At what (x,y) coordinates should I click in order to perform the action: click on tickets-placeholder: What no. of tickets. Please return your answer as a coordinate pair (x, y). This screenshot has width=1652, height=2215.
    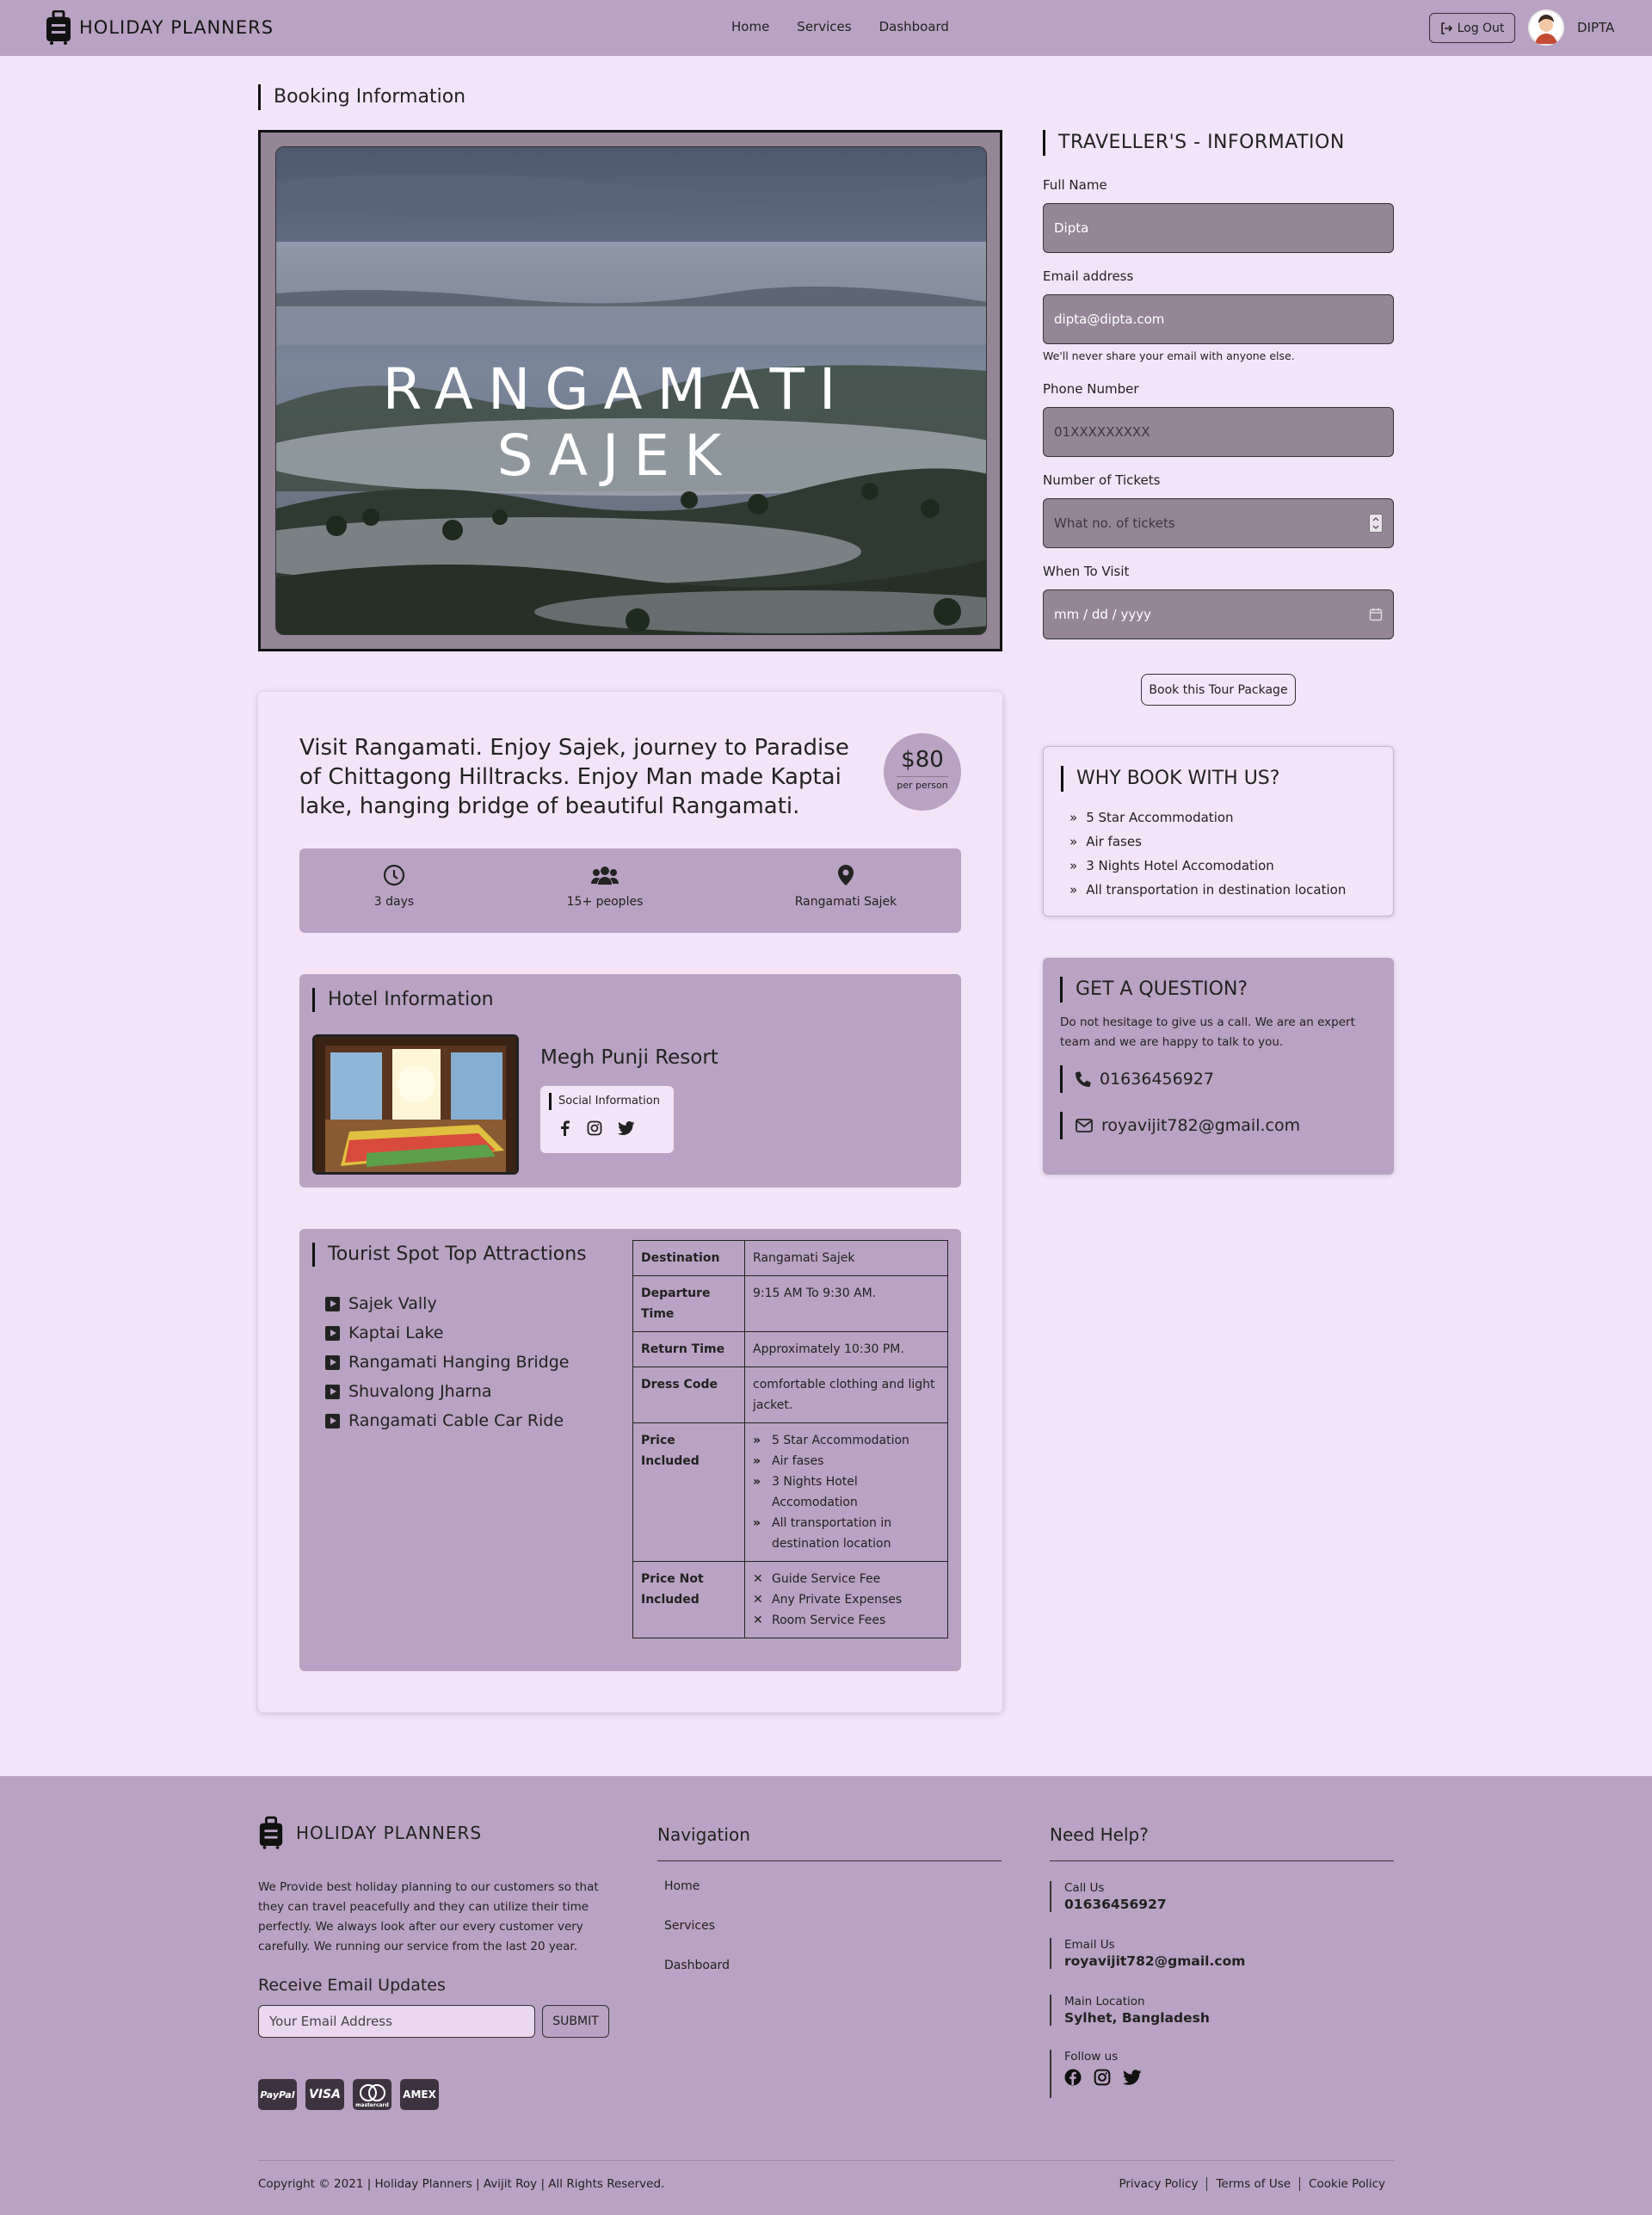
    Looking at the image, I should click on (1114, 523).